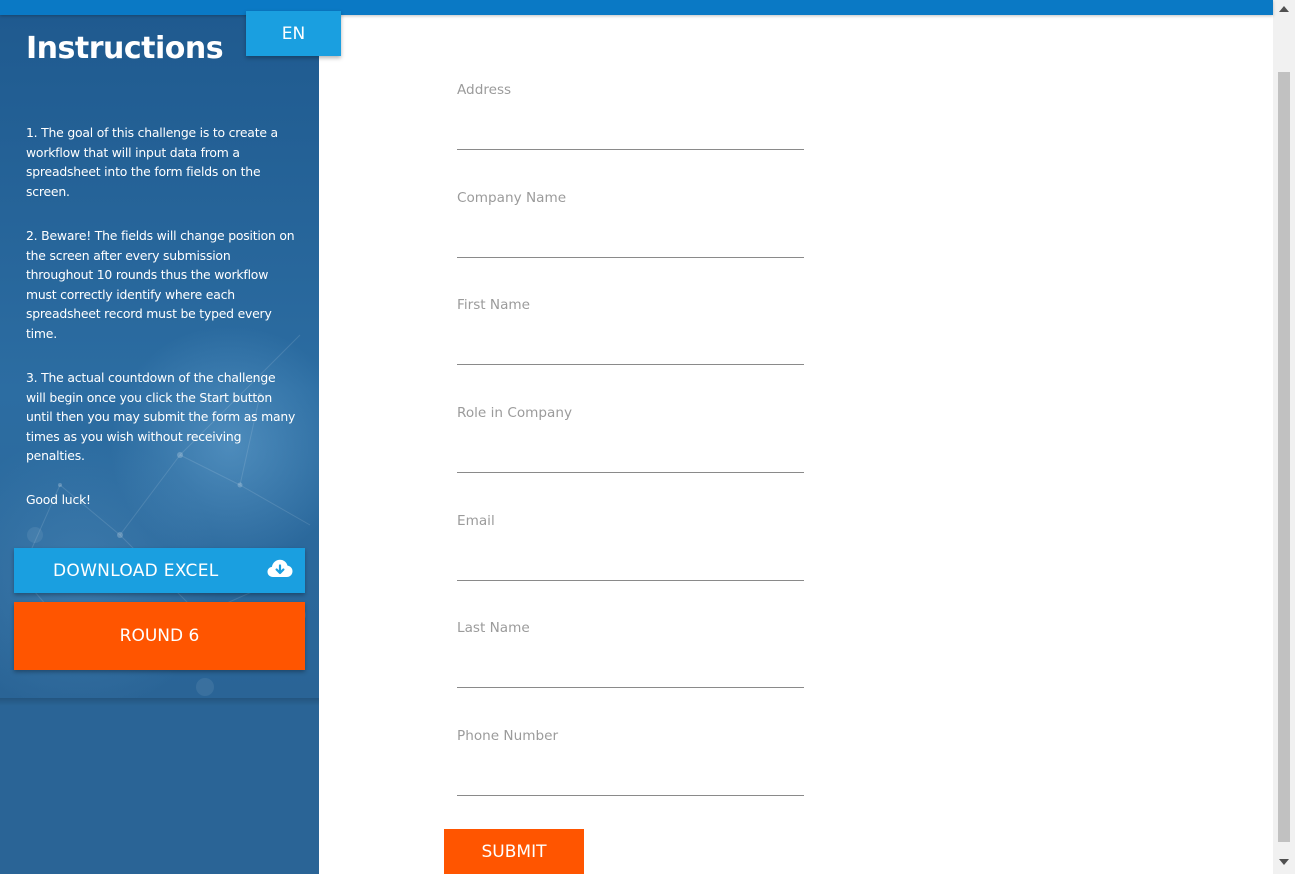 This screenshot has width=1295, height=874. What do you see at coordinates (630, 241) in the screenshot?
I see `company-name-input` at bounding box center [630, 241].